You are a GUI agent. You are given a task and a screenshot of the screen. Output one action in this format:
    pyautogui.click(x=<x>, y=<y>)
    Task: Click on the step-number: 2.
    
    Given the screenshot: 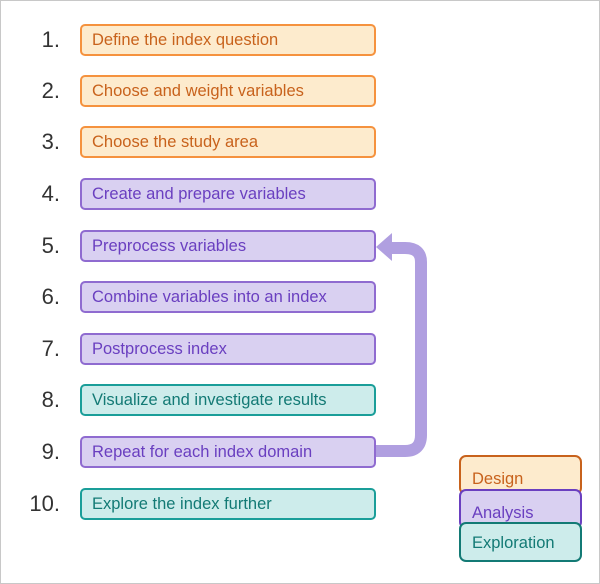 What is the action you would take?
    pyautogui.click(x=50, y=90)
    